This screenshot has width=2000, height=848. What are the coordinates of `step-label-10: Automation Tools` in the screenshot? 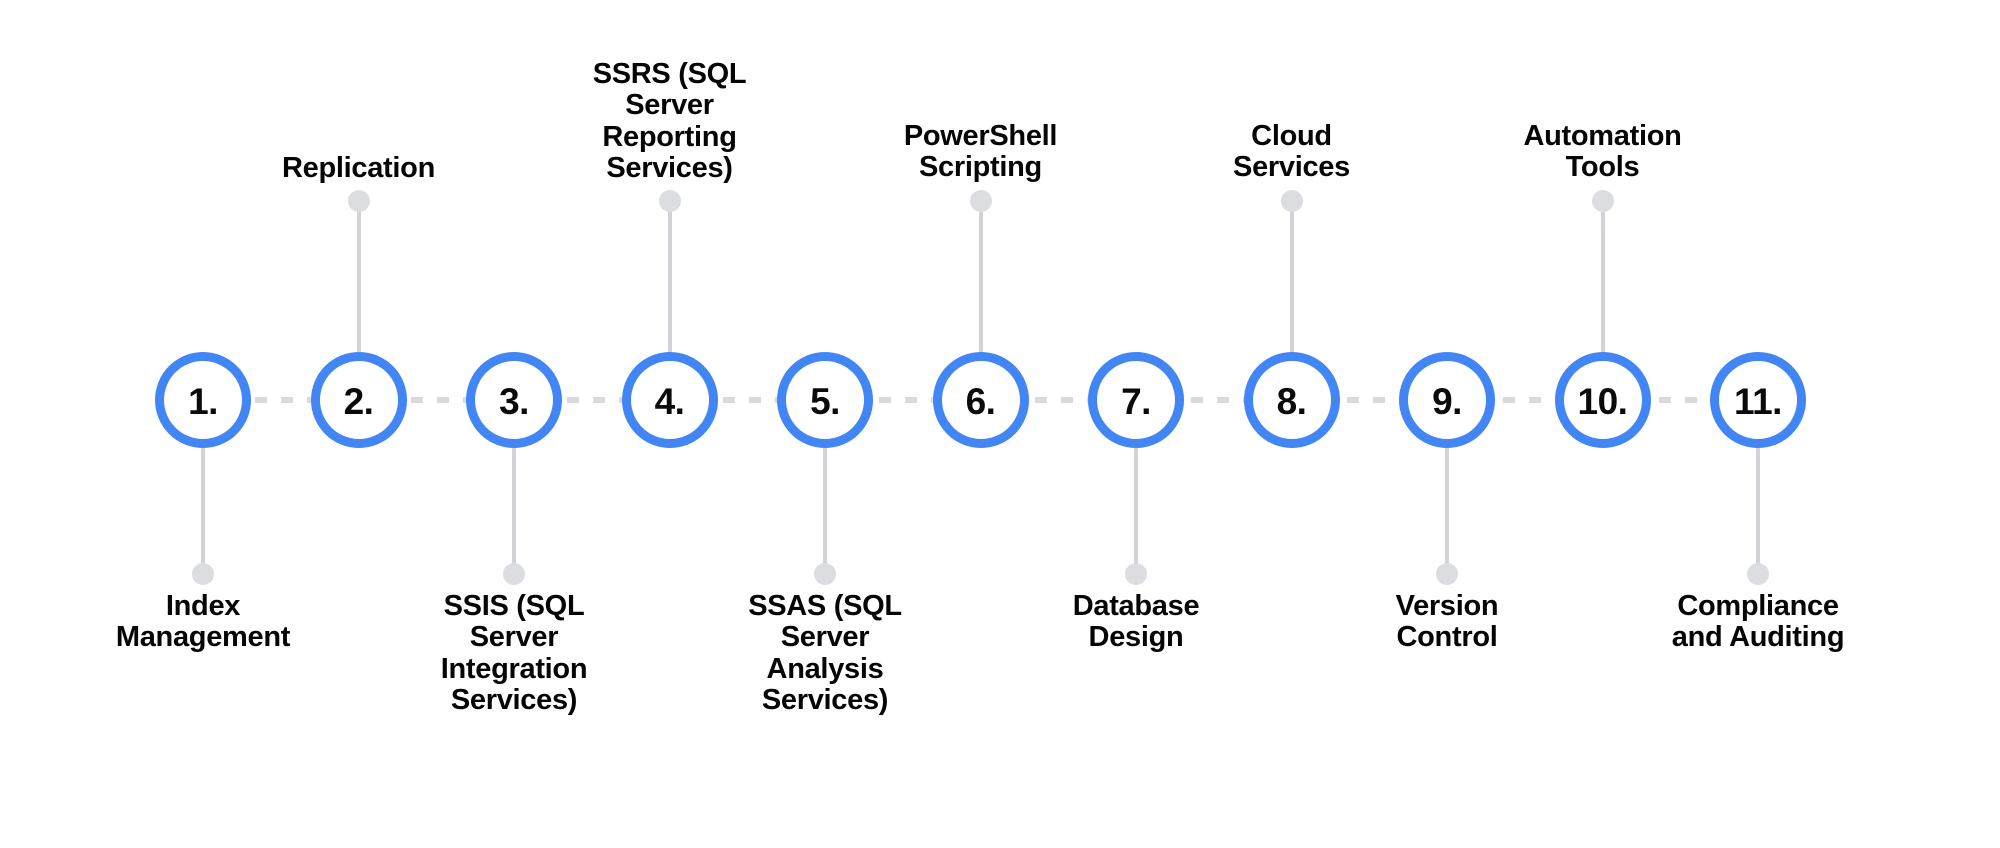 It's located at (1602, 152).